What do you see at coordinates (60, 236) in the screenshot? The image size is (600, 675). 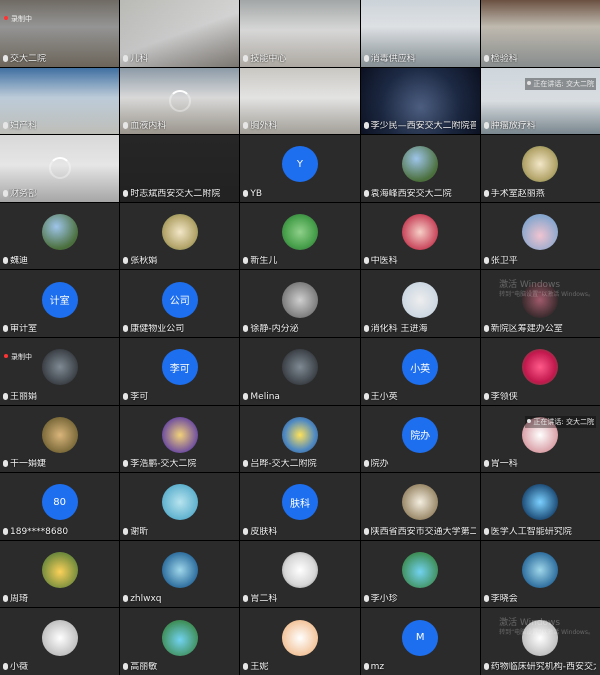 I see `participant-tile: 魏迪` at bounding box center [60, 236].